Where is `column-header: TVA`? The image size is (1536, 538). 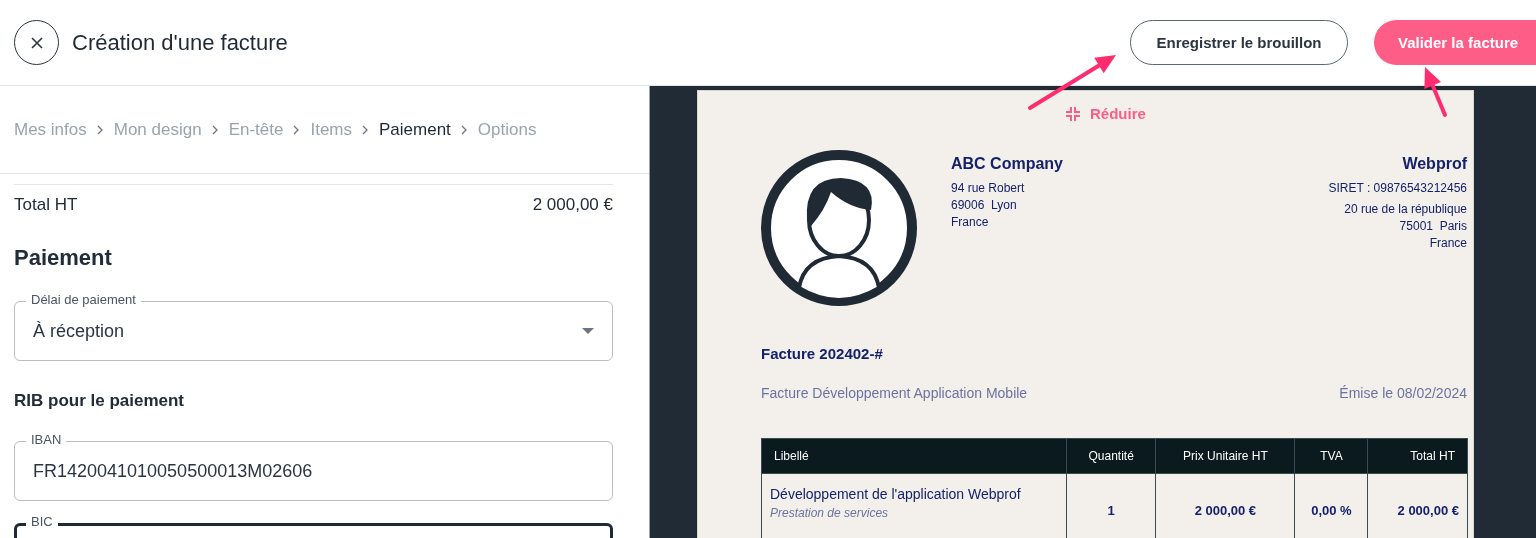
column-header: TVA is located at coordinates (1331, 456).